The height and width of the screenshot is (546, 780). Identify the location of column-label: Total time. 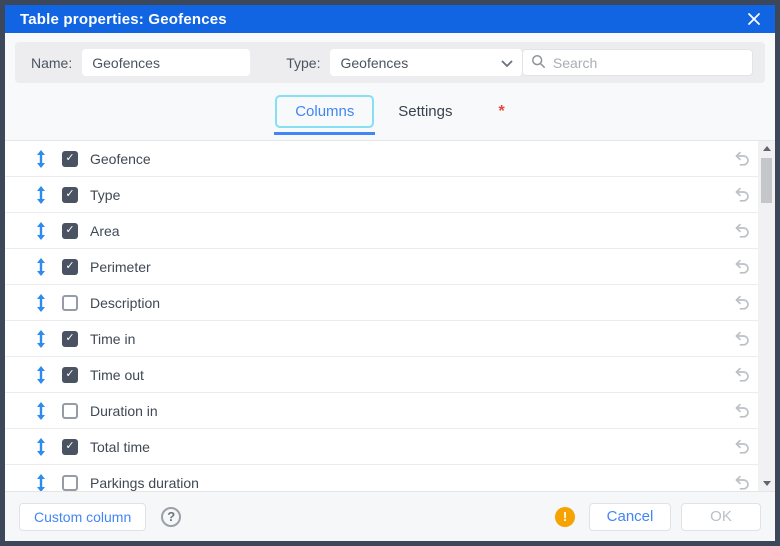
(120, 446).